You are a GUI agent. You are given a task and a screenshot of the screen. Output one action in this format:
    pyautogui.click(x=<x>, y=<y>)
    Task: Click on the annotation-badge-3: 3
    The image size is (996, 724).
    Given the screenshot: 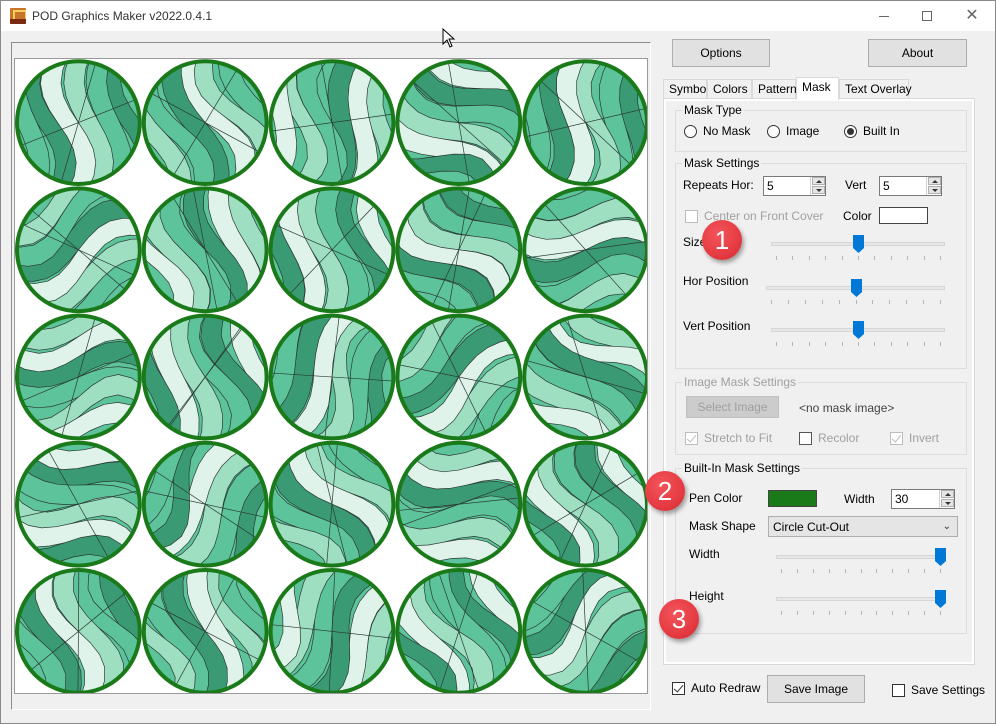 What is the action you would take?
    pyautogui.click(x=679, y=619)
    